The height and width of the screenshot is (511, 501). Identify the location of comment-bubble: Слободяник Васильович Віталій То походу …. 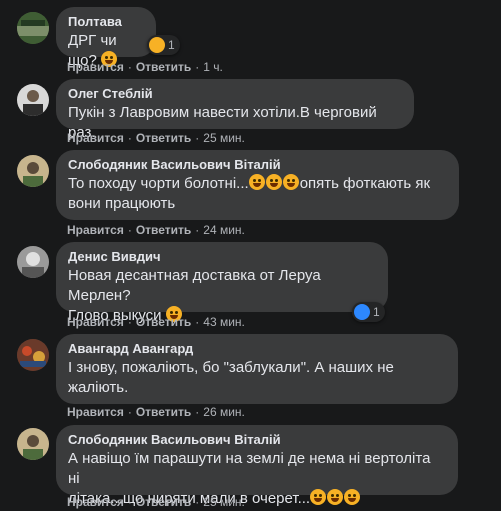
(257, 185).